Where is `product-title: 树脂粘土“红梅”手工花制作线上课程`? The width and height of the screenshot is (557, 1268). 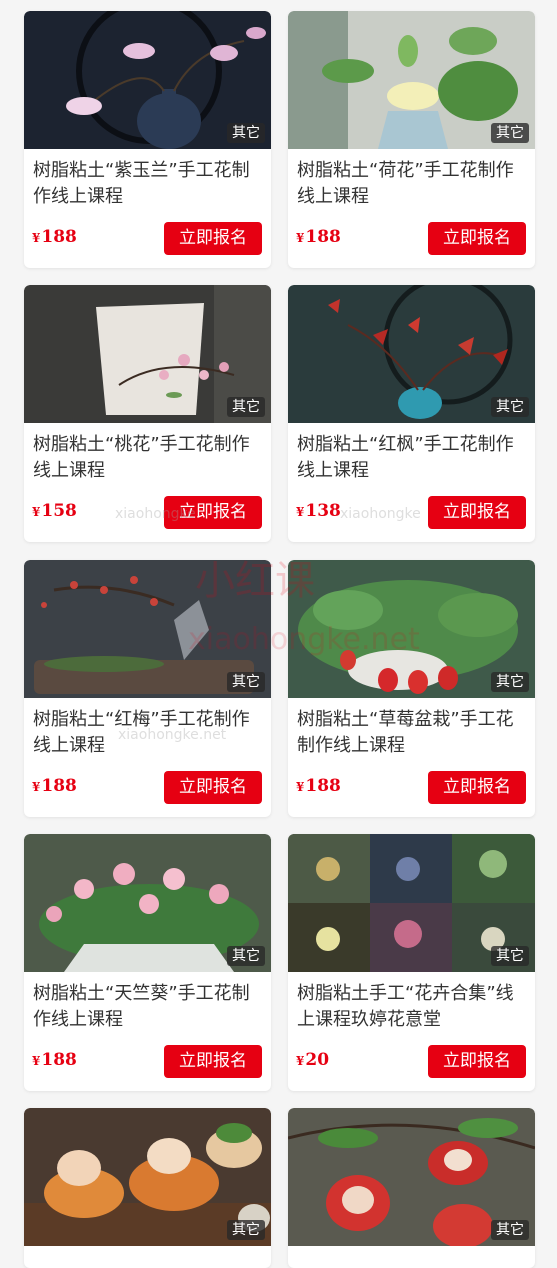
product-title: 树脂粘土“红梅”手工花制作线上课程 is located at coordinates (149, 733).